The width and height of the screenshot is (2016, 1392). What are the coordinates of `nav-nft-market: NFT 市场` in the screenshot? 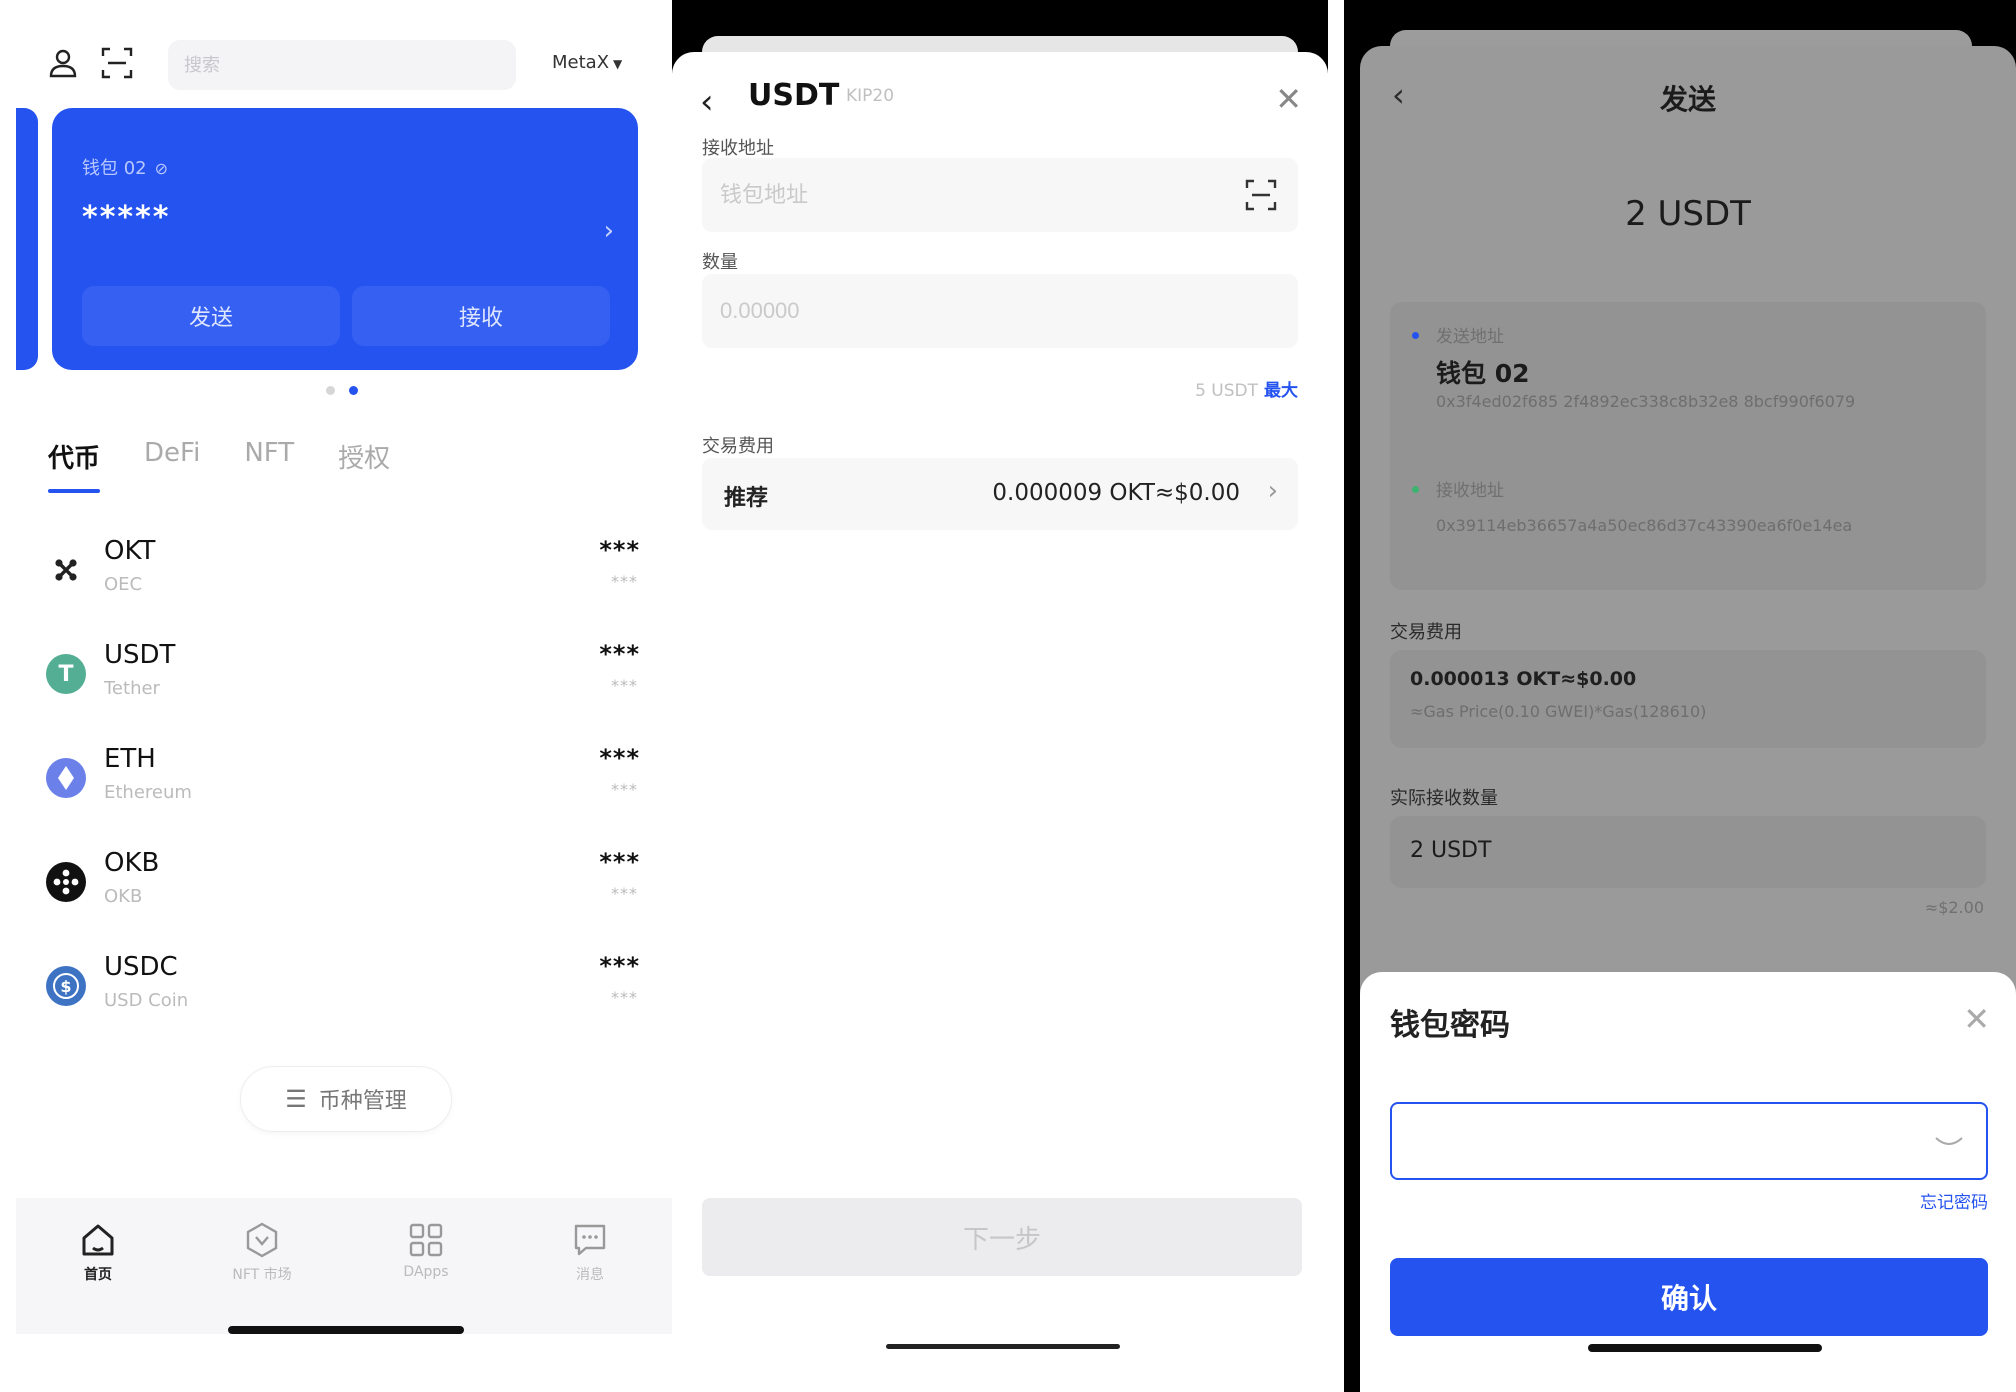 It's located at (262, 1277).